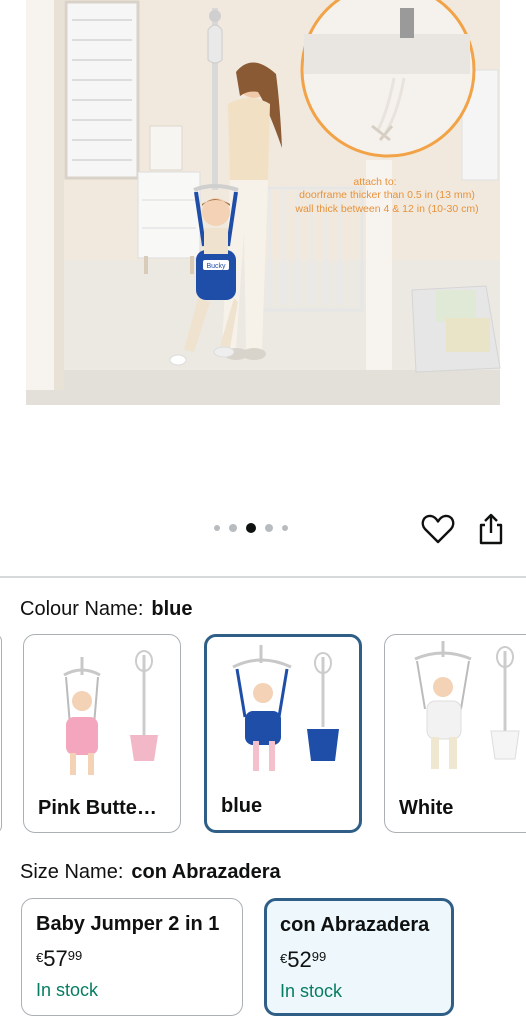  I want to click on blue-jumper-image, so click(285, 708).